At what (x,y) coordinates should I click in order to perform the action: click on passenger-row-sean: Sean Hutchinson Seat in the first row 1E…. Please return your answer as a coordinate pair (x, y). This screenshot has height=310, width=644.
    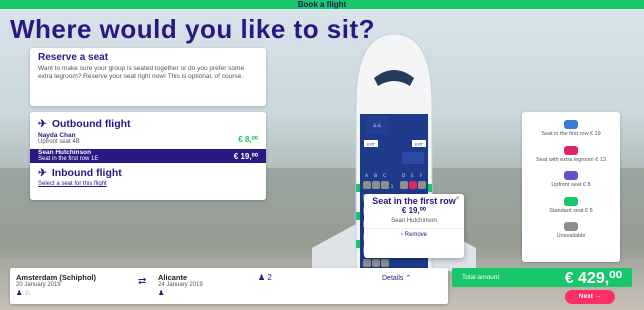
    Looking at the image, I should click on (148, 156).